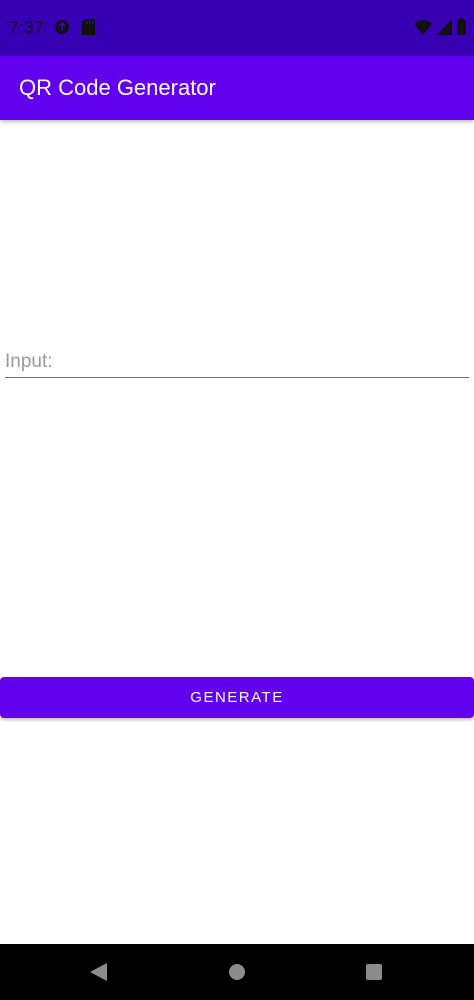 This screenshot has height=1000, width=474. I want to click on status-right-icons, so click(440, 29).